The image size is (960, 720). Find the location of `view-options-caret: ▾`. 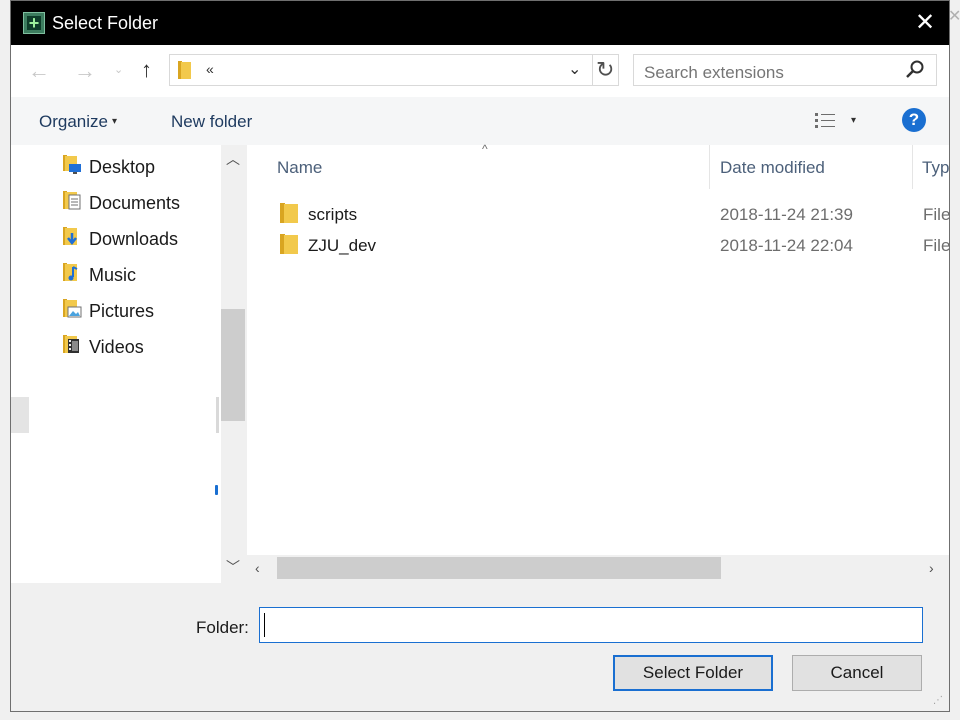

view-options-caret: ▾ is located at coordinates (853, 120).